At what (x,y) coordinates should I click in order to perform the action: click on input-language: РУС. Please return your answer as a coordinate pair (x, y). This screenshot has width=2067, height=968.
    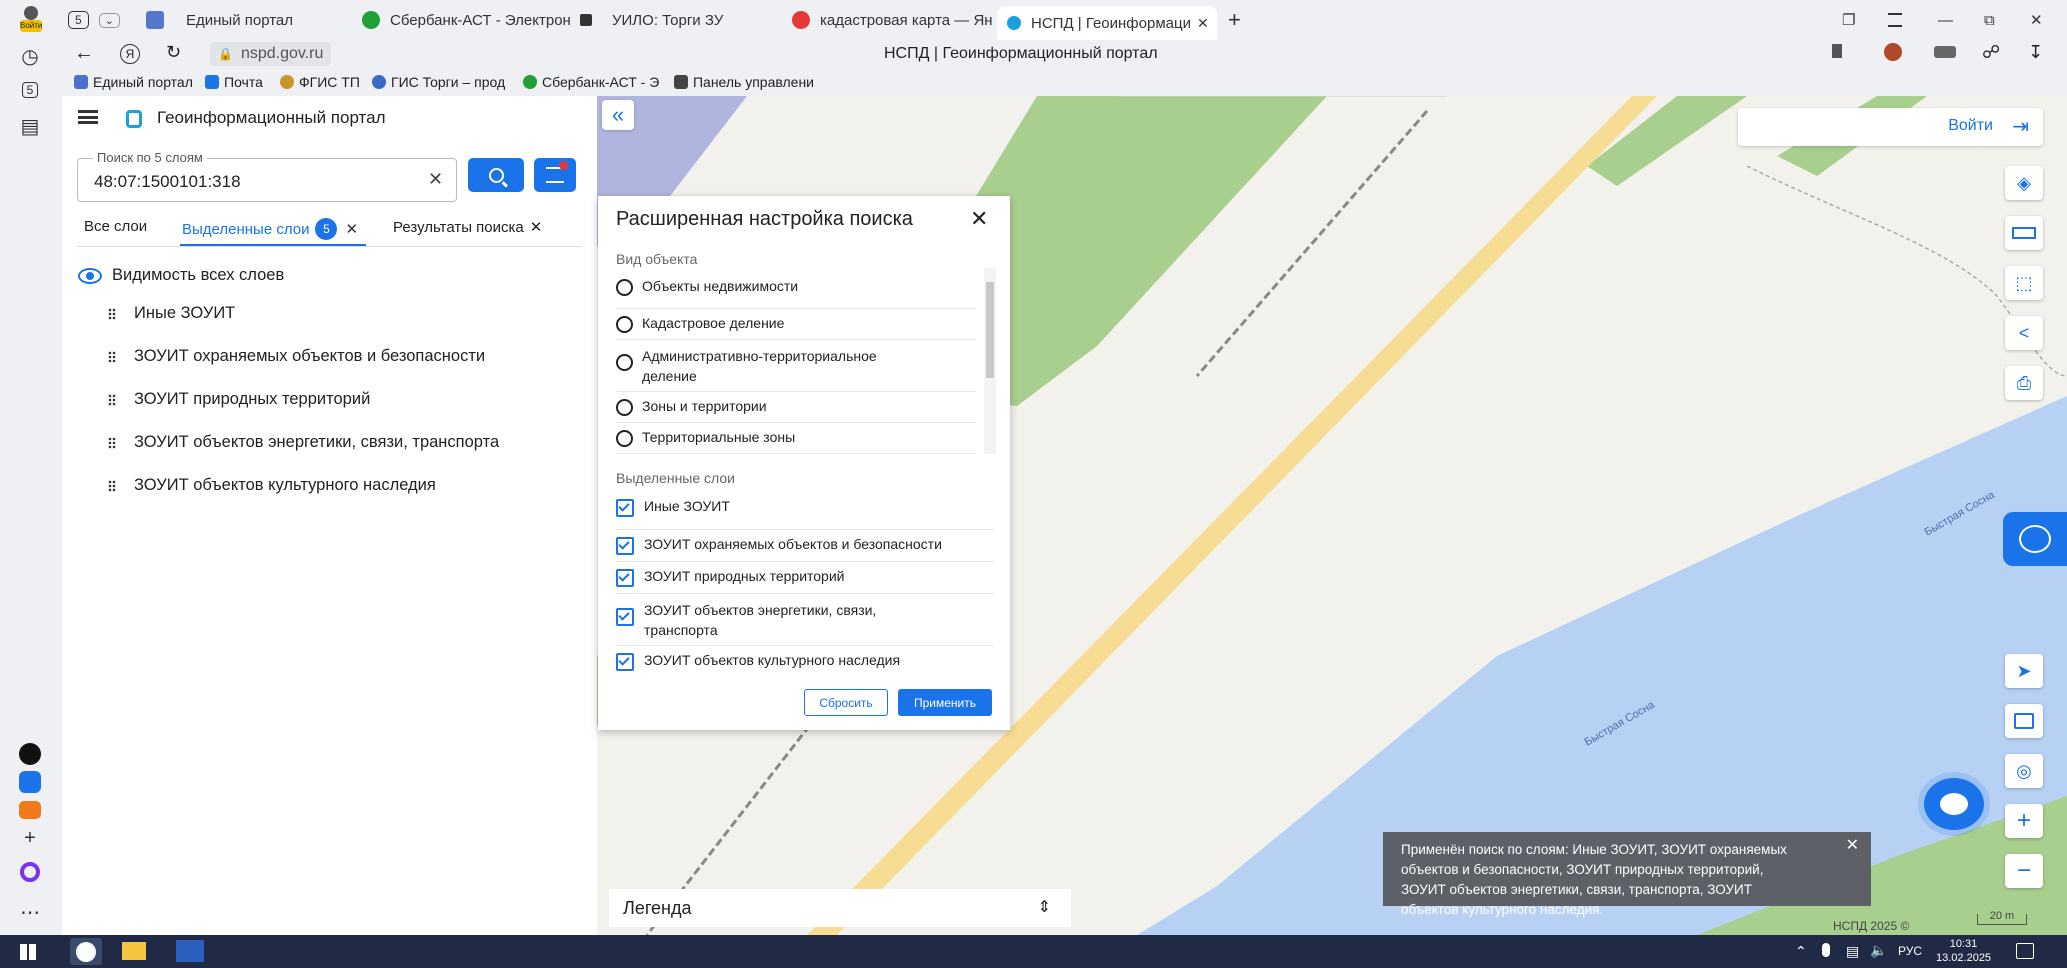
    Looking at the image, I should click on (1910, 951).